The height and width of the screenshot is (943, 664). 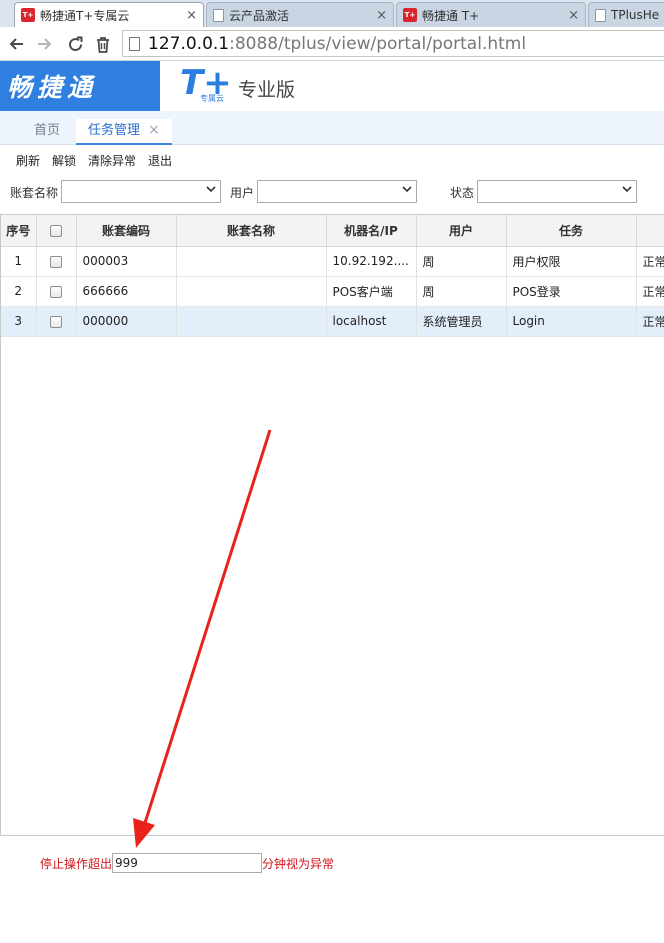 I want to click on reload-button, so click(x=75, y=44).